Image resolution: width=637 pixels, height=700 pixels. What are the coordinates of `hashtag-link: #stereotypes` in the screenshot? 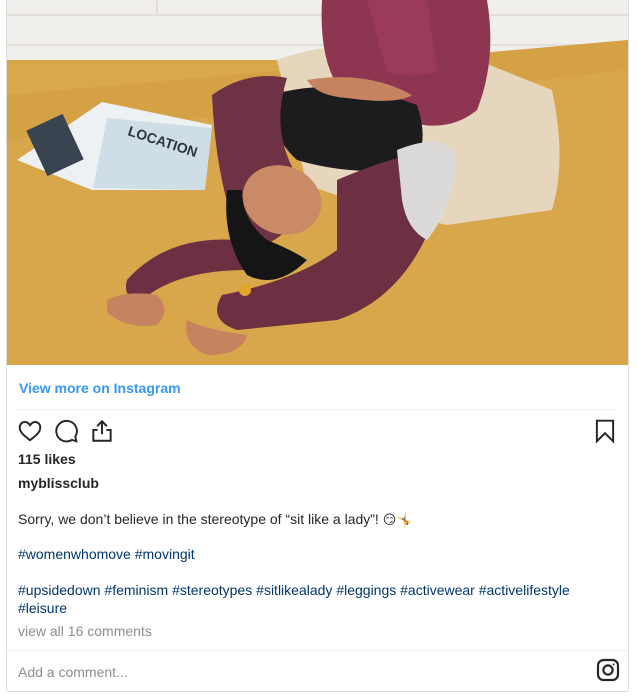 It's located at (212, 590).